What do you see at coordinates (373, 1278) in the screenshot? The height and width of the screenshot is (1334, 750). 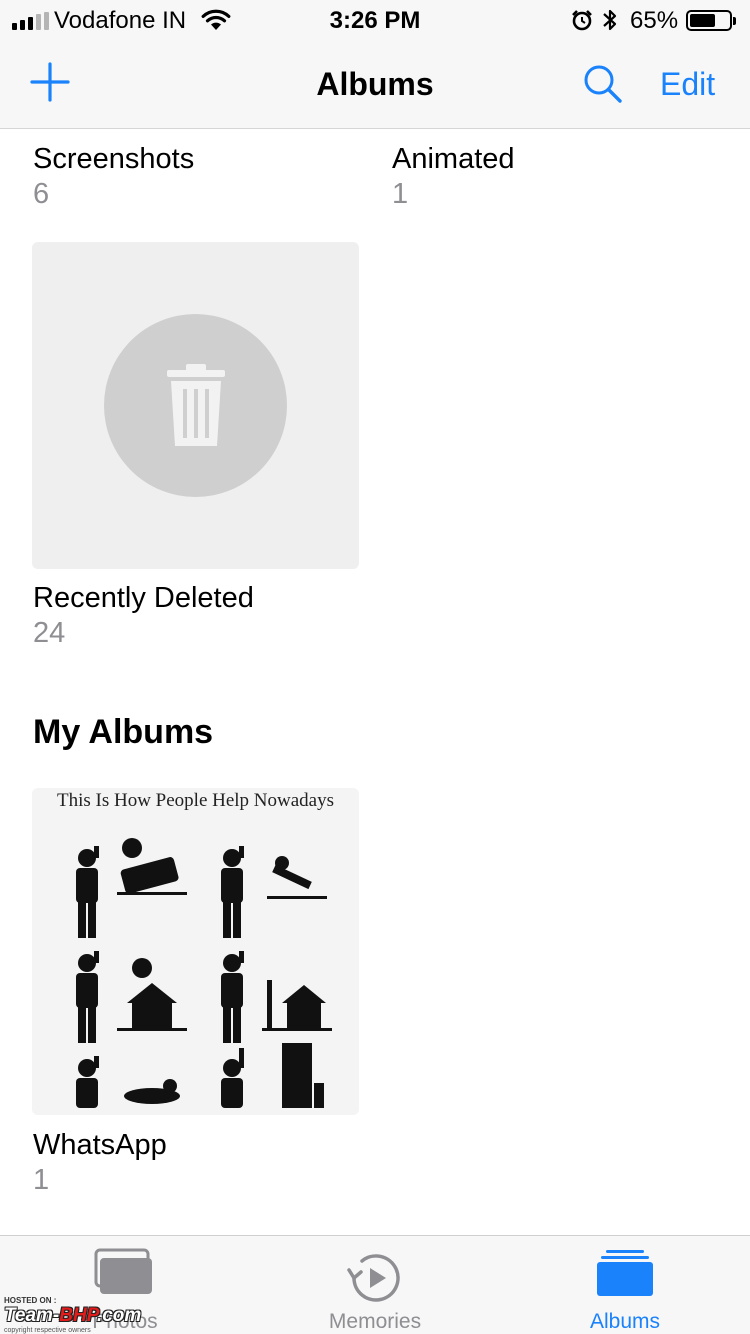 I see `memories-icon` at bounding box center [373, 1278].